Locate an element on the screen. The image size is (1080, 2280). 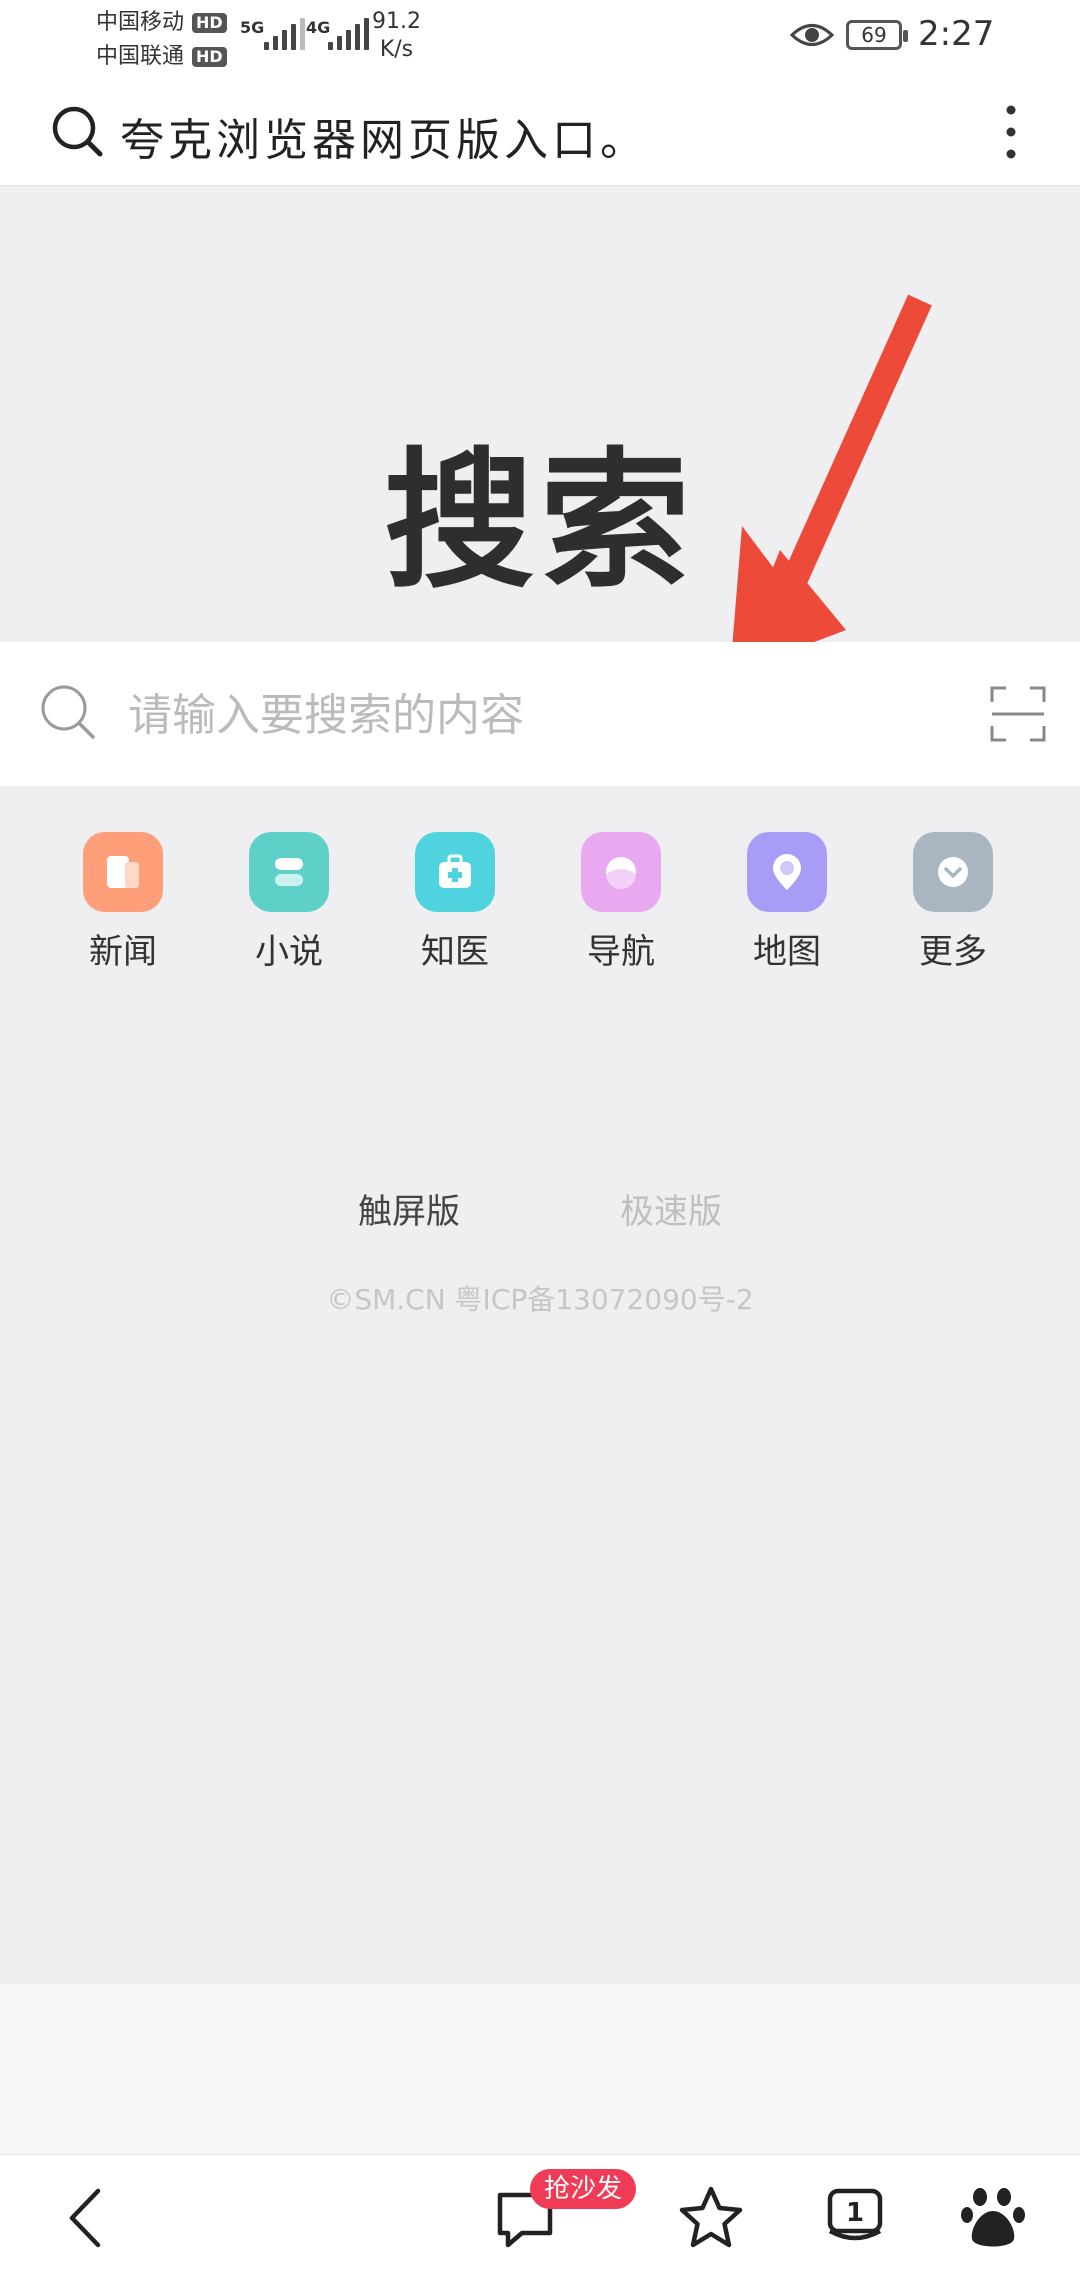
shortcut-label: 小说 is located at coordinates (289, 952).